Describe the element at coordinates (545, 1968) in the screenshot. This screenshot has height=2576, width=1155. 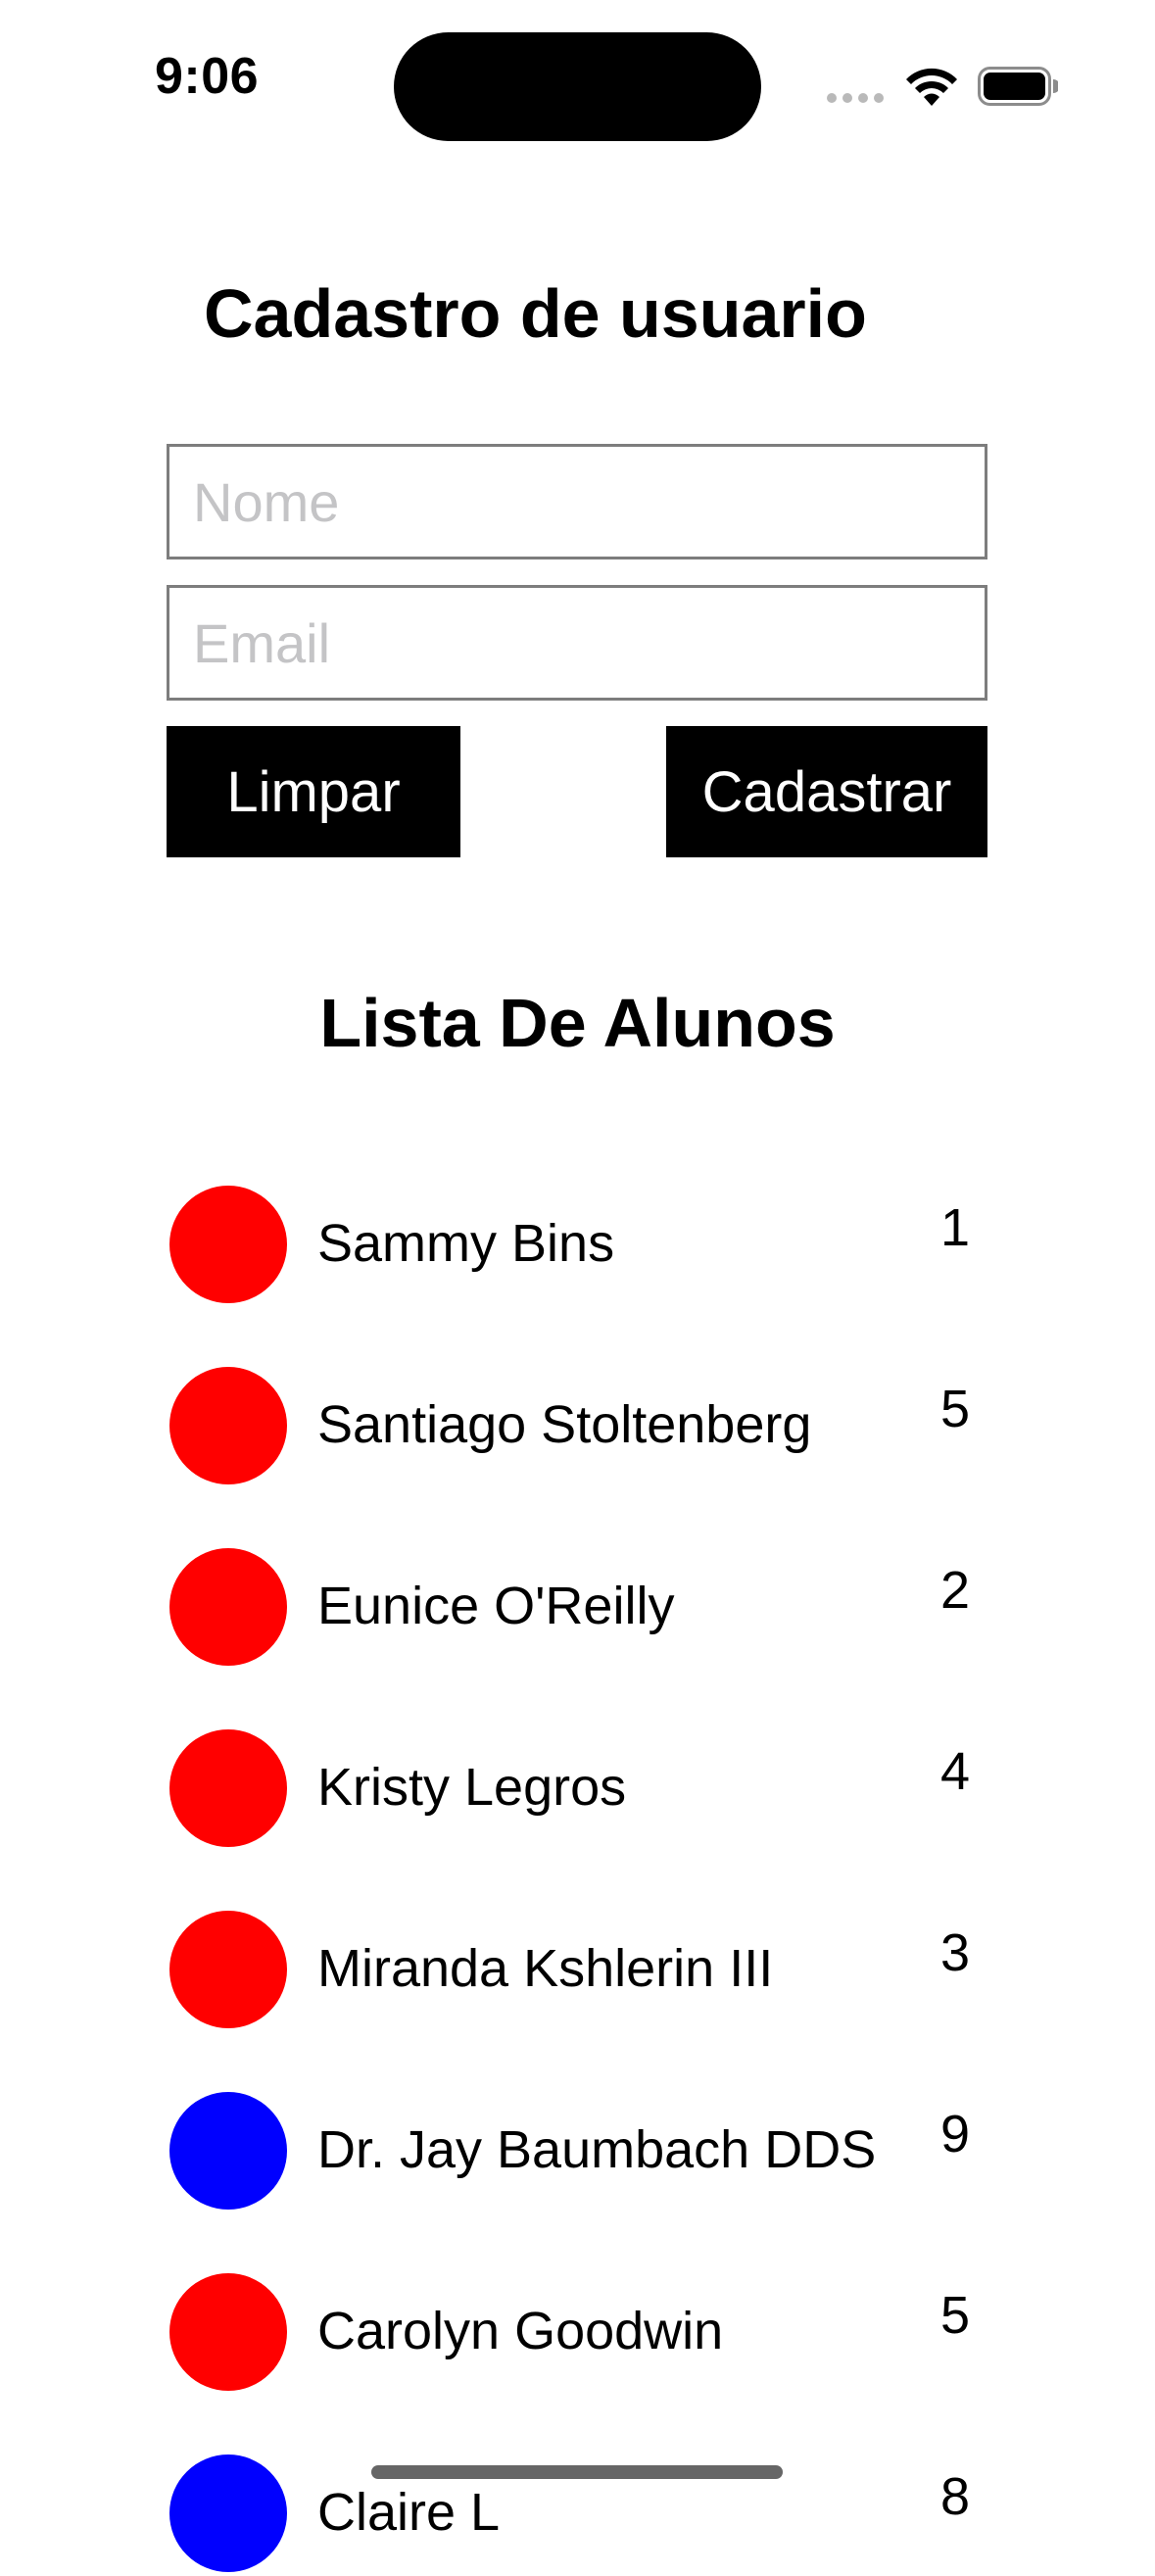
I see `student-name: Miranda Kshlerin III` at that location.